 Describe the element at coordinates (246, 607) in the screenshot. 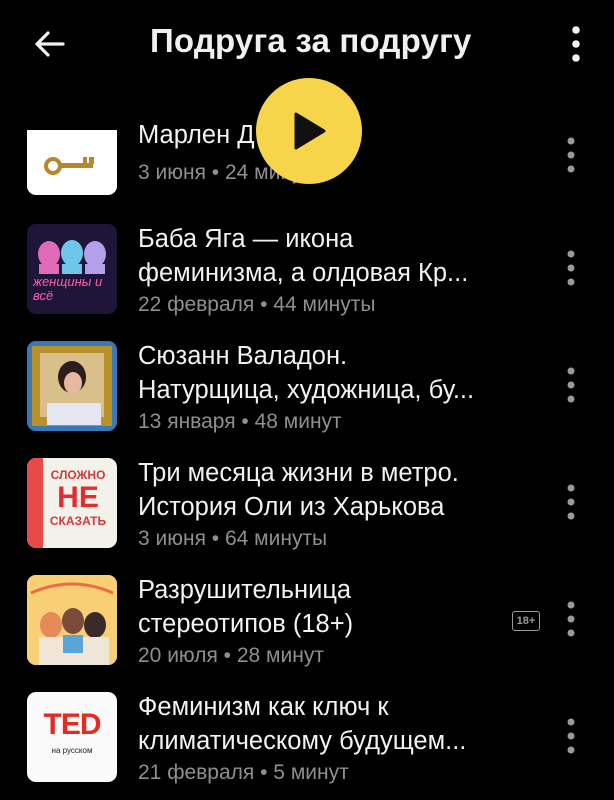

I see `episode-title: Разрушительница стереотипов (18+)` at that location.